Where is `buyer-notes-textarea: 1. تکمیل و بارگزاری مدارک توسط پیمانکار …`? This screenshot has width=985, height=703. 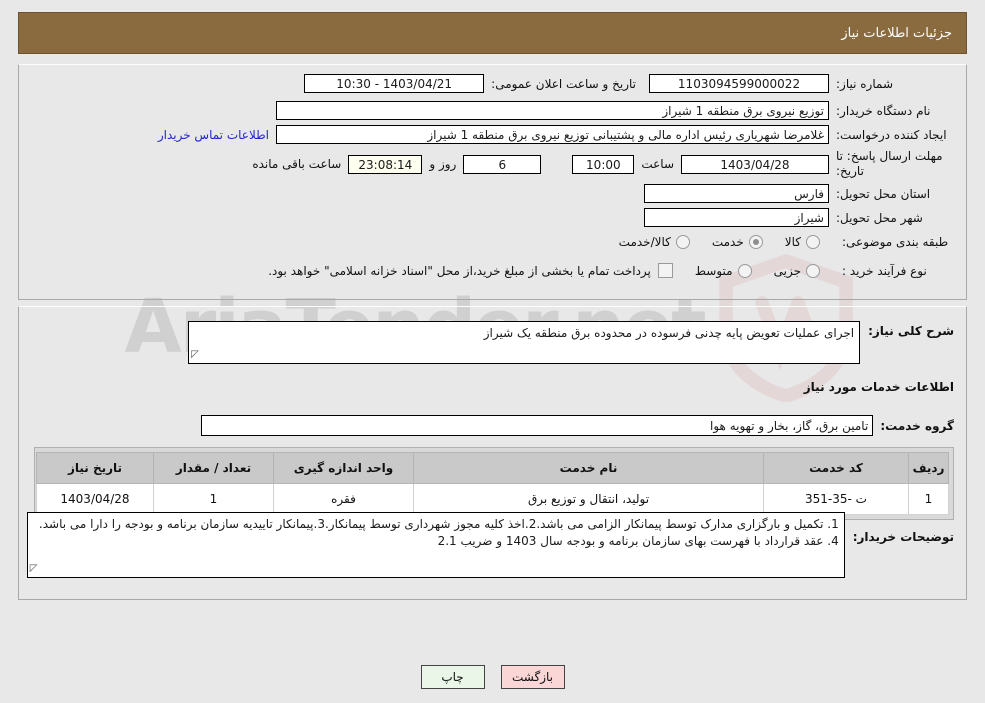
buyer-notes-textarea: 1. تکمیل و بارگزاری مدارک توسط پیمانکار … is located at coordinates (435, 545).